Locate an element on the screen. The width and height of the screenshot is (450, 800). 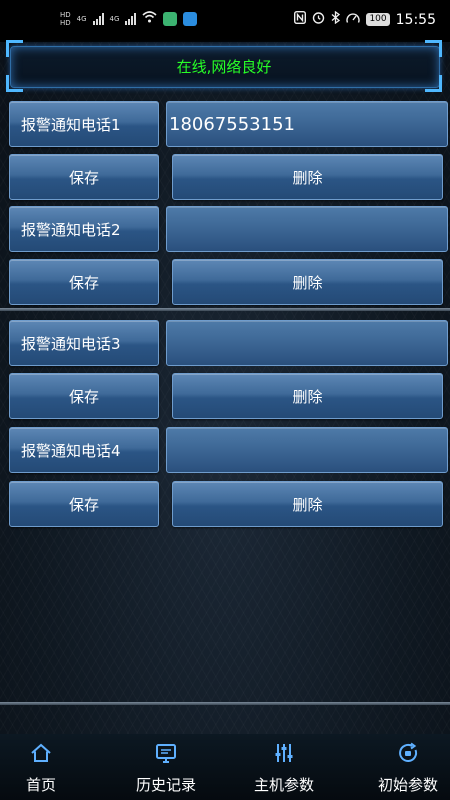
nav-history-label: 历史记录 is located at coordinates (165, 785).